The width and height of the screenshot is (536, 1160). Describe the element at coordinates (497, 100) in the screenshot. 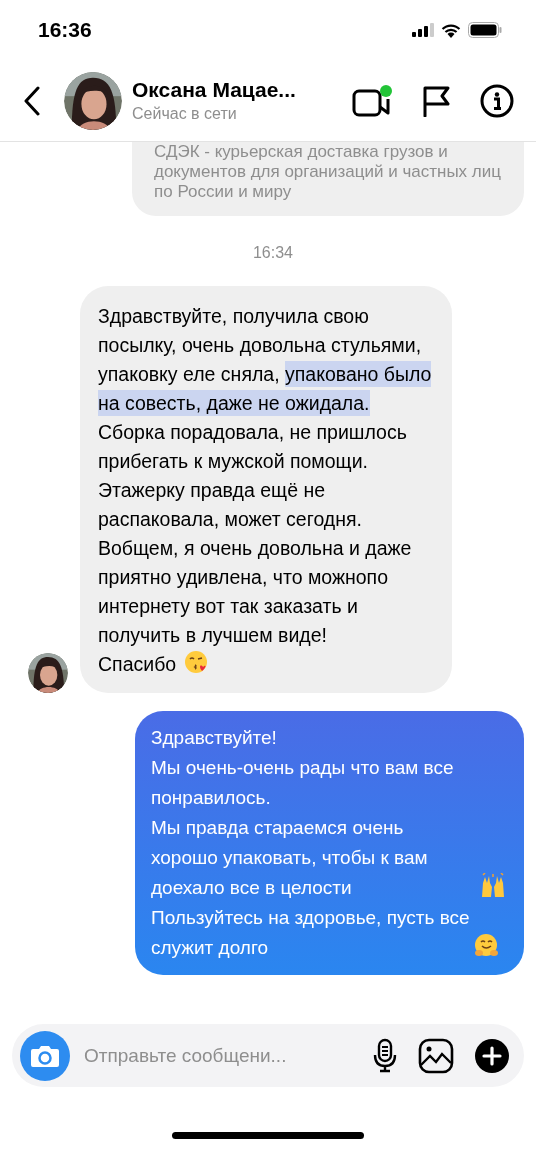

I see `info-button` at that location.